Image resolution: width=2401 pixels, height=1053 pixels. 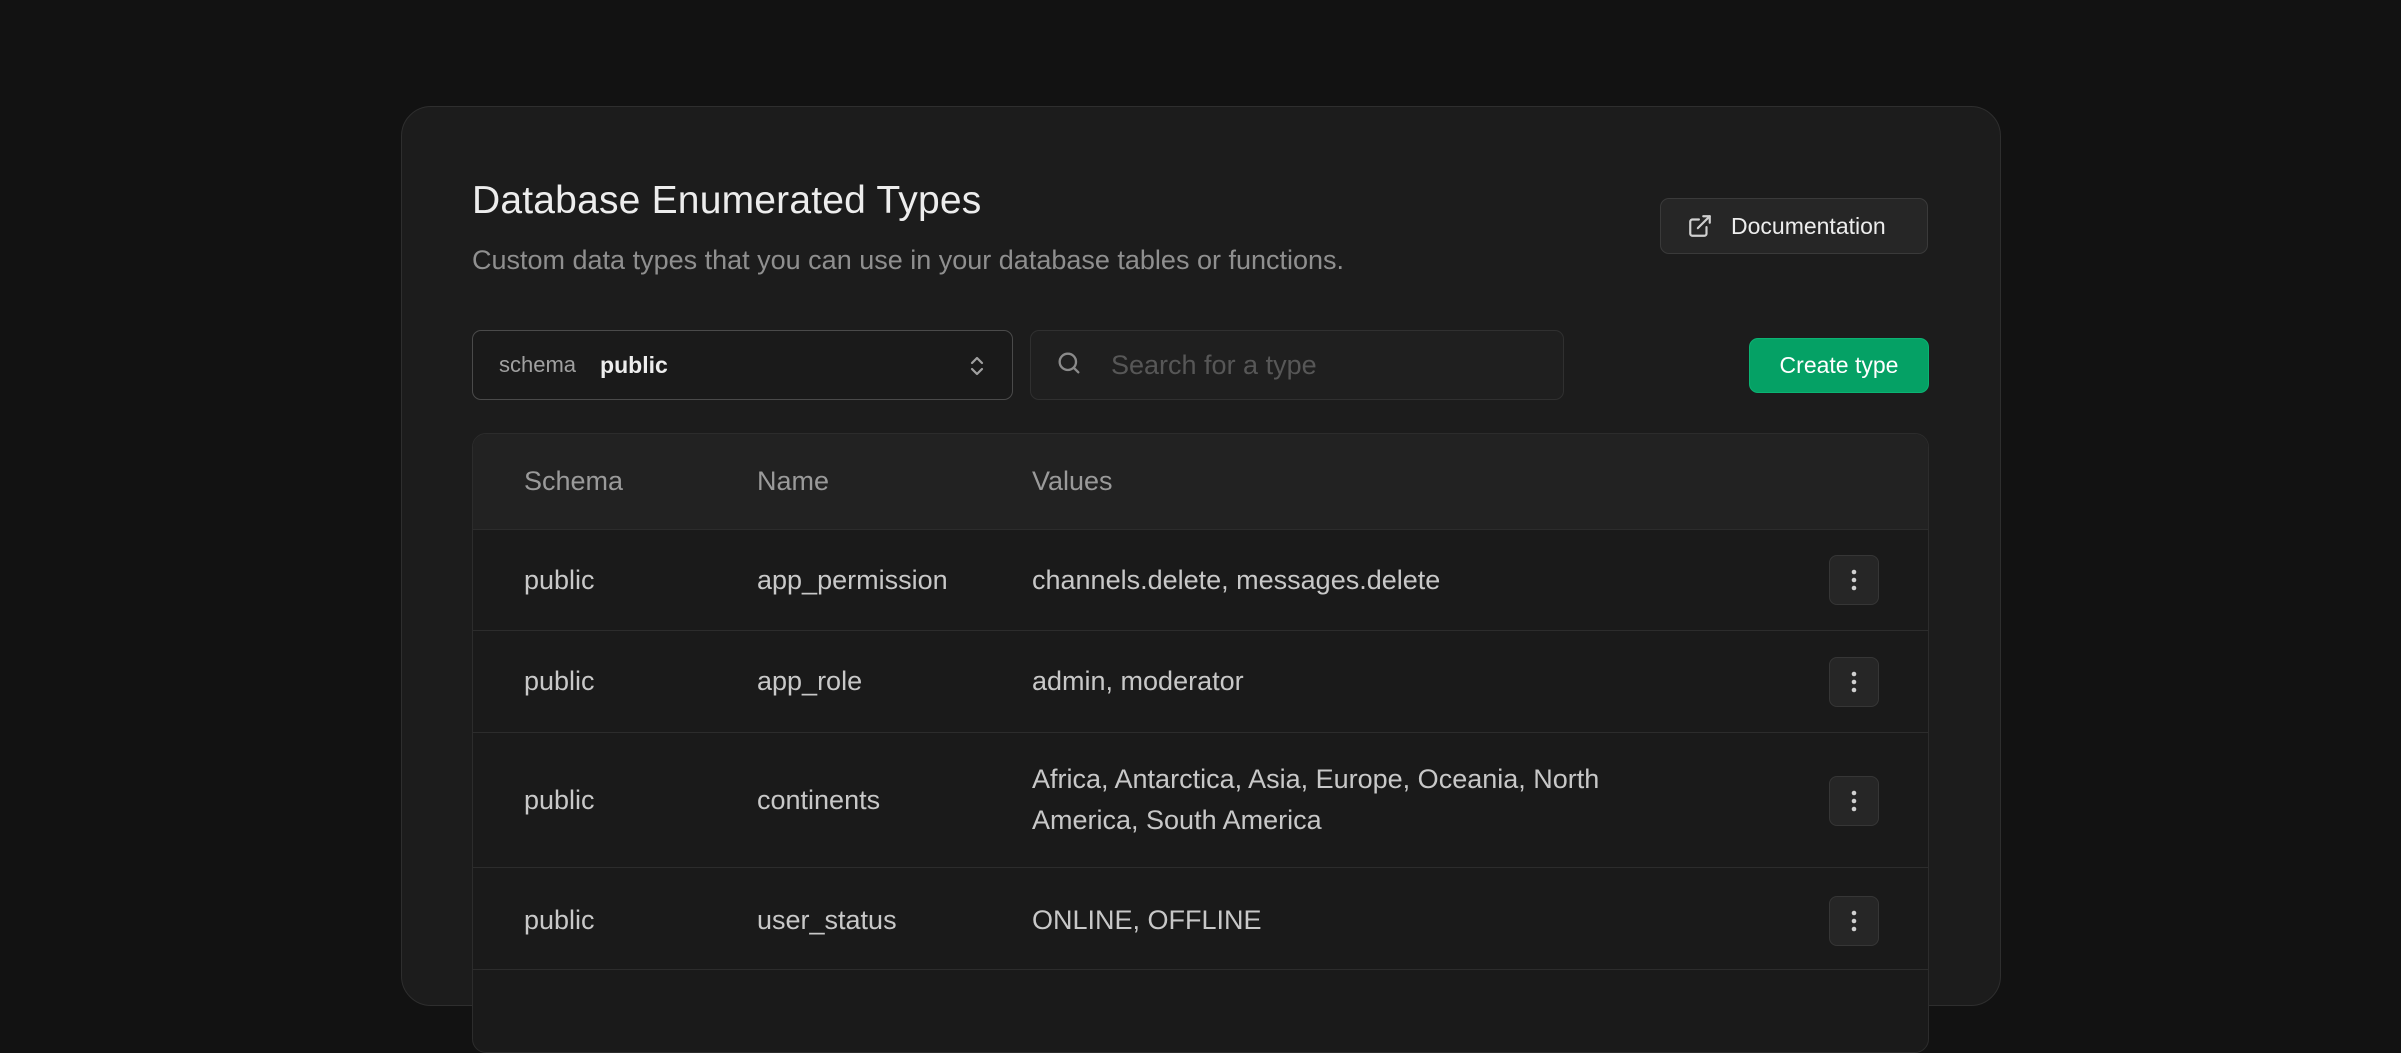 I want to click on page-title: Database Enumerated Types, so click(x=727, y=200).